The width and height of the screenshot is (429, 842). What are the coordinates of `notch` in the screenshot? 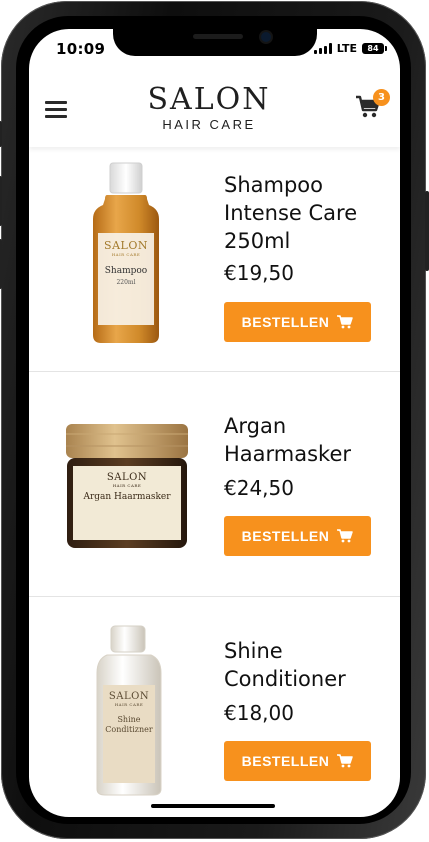 It's located at (215, 42).